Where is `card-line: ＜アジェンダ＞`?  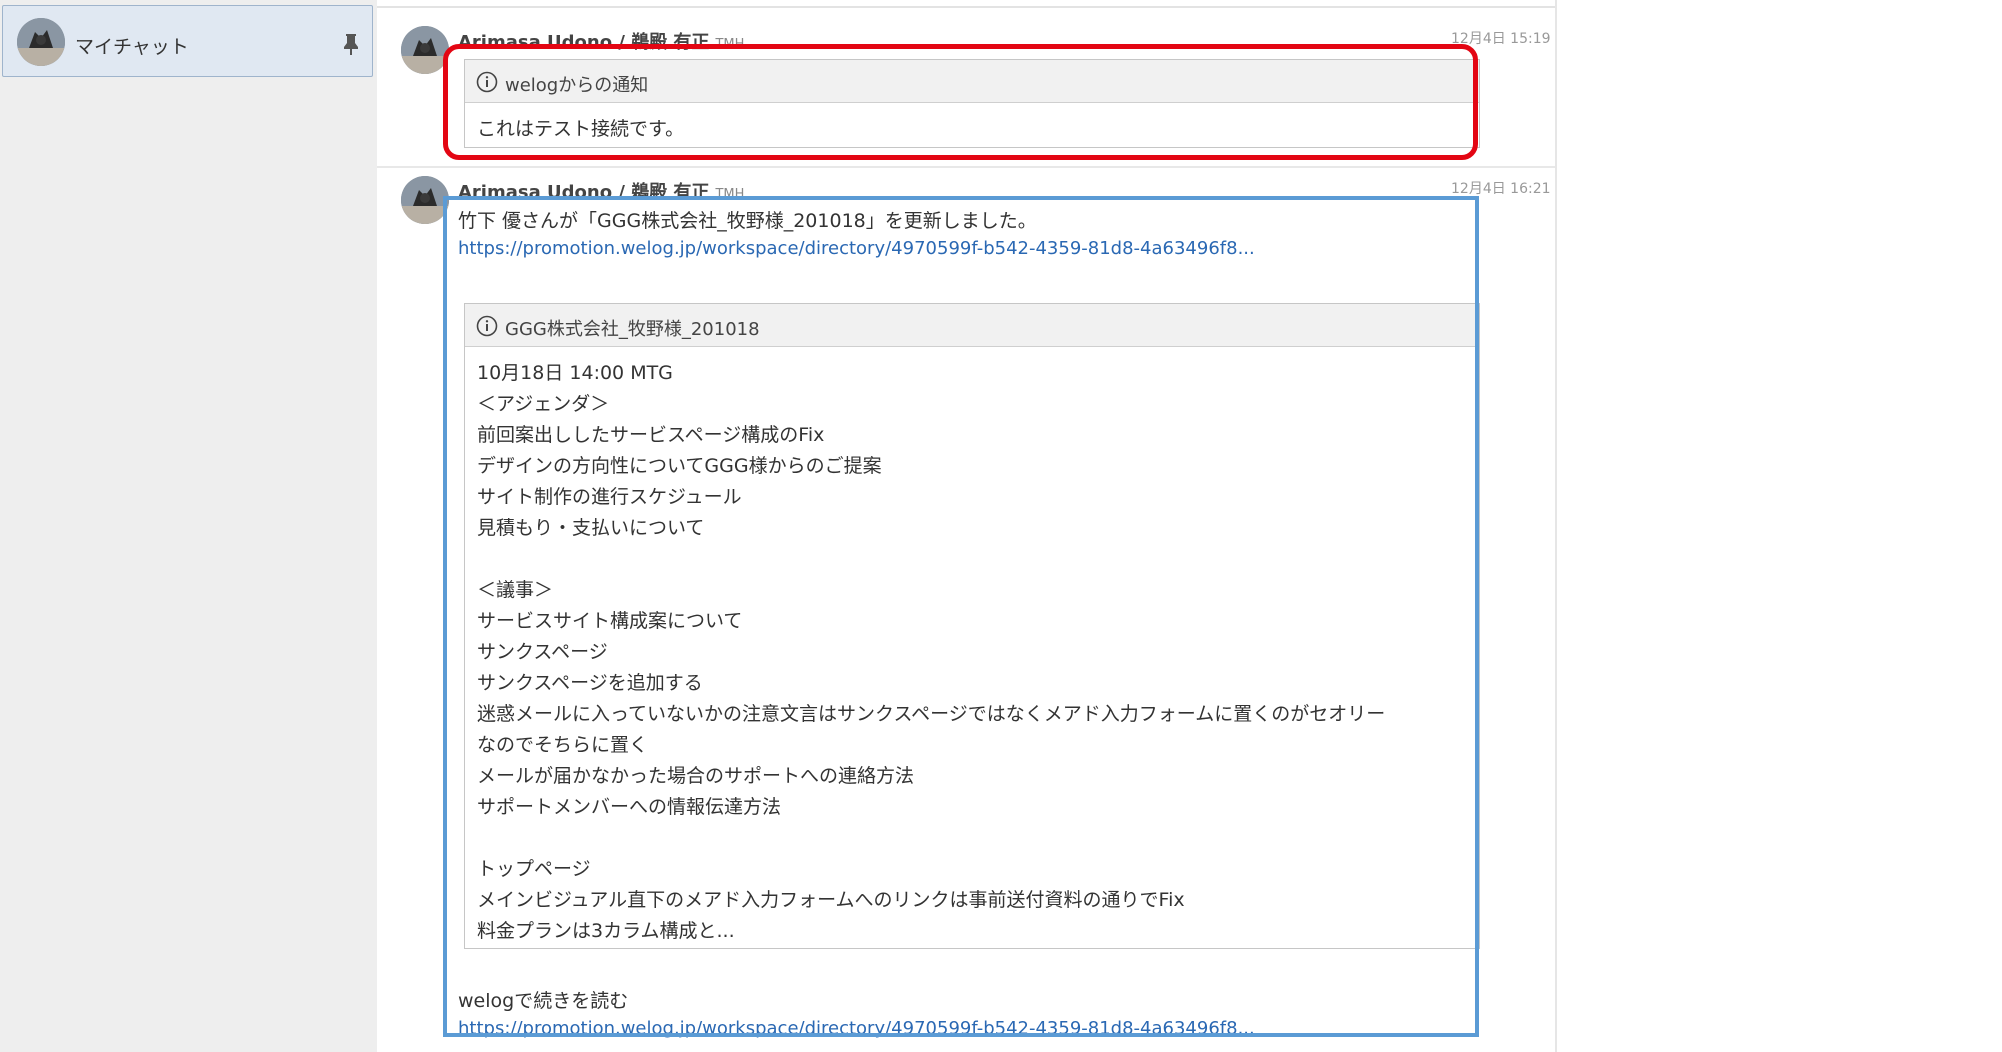
card-line: ＜アジェンダ＞ is located at coordinates (543, 404).